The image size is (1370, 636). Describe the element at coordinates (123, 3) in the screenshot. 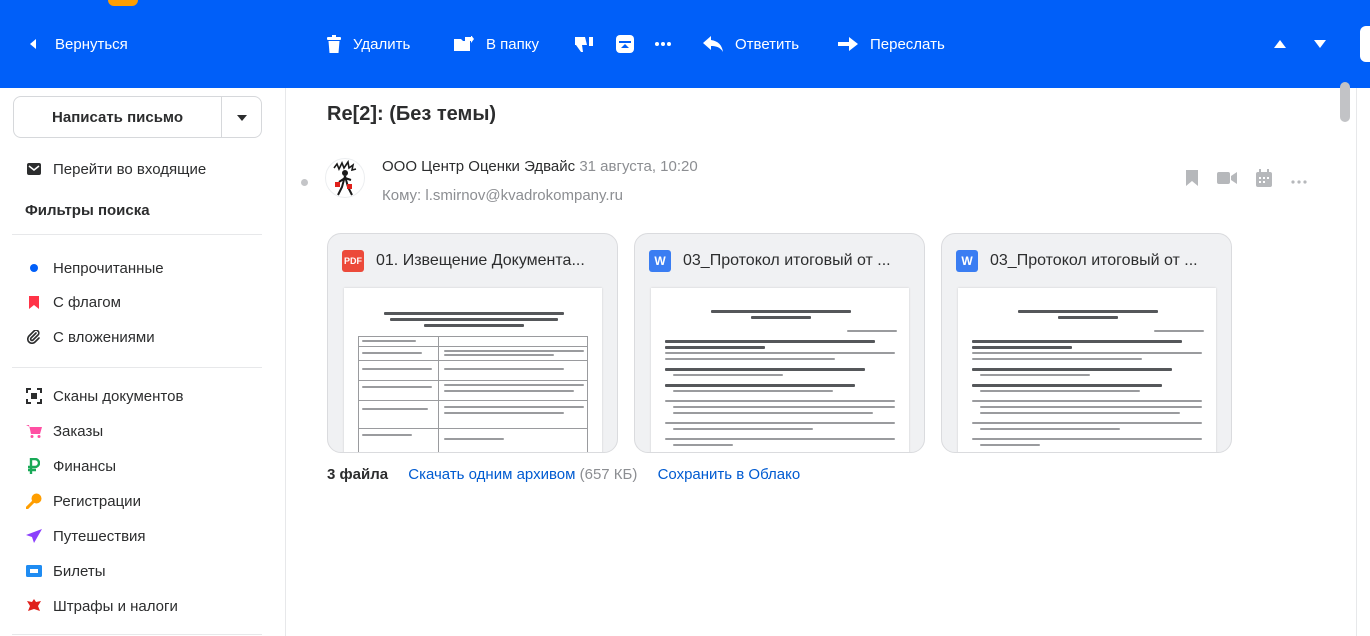

I see `logo-fragment` at that location.